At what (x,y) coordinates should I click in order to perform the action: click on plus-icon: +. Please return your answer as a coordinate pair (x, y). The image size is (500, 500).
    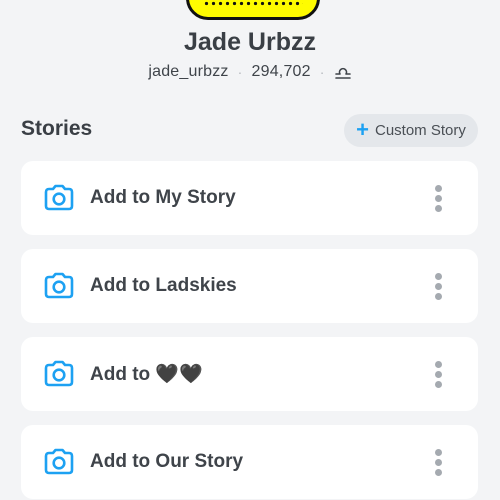
    Looking at the image, I should click on (362, 129).